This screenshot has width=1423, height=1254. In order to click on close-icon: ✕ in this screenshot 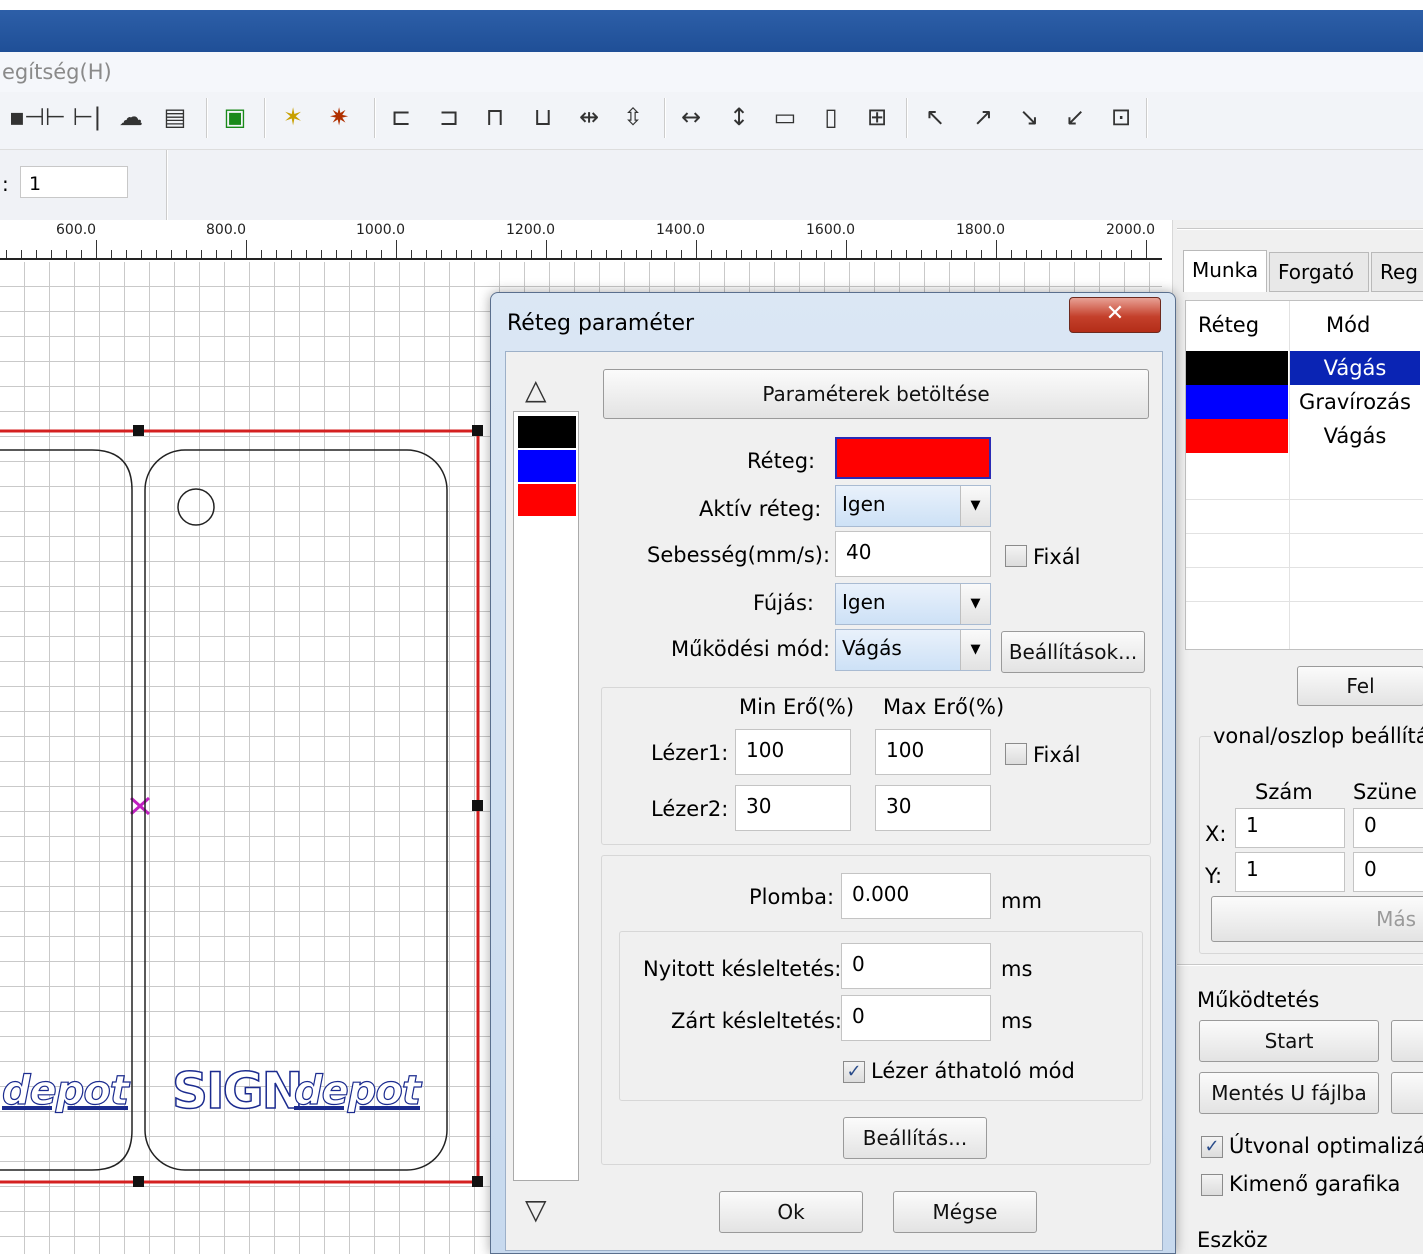, I will do `click(1115, 315)`.